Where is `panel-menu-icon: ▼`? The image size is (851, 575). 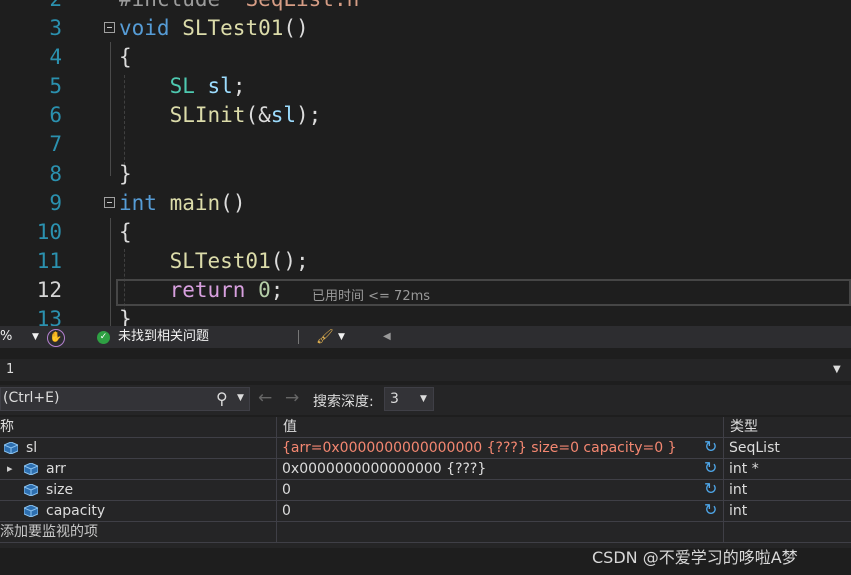 panel-menu-icon: ▼ is located at coordinates (837, 370).